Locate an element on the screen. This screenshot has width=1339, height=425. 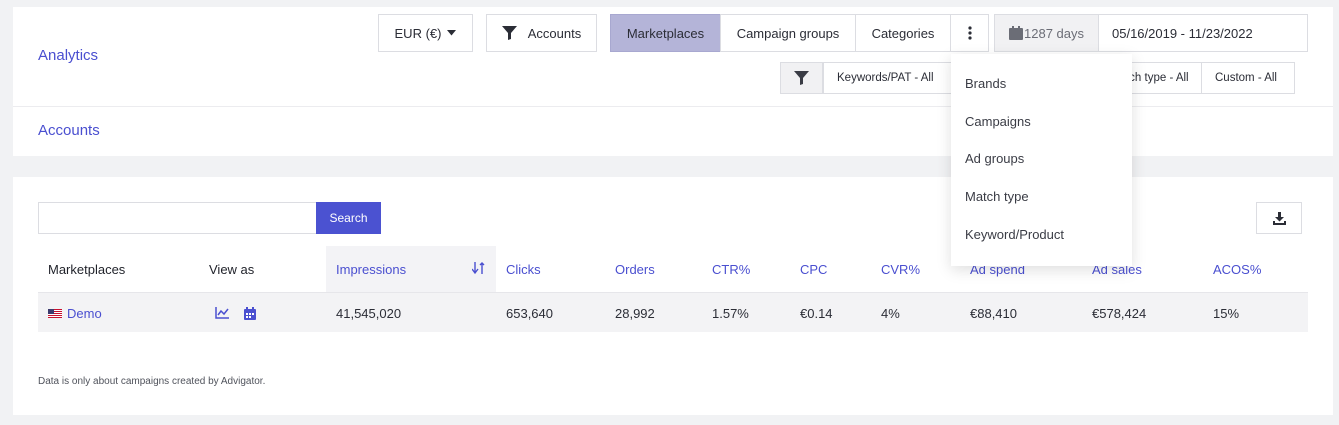
column-header-clicks: Clicks is located at coordinates (523, 269).